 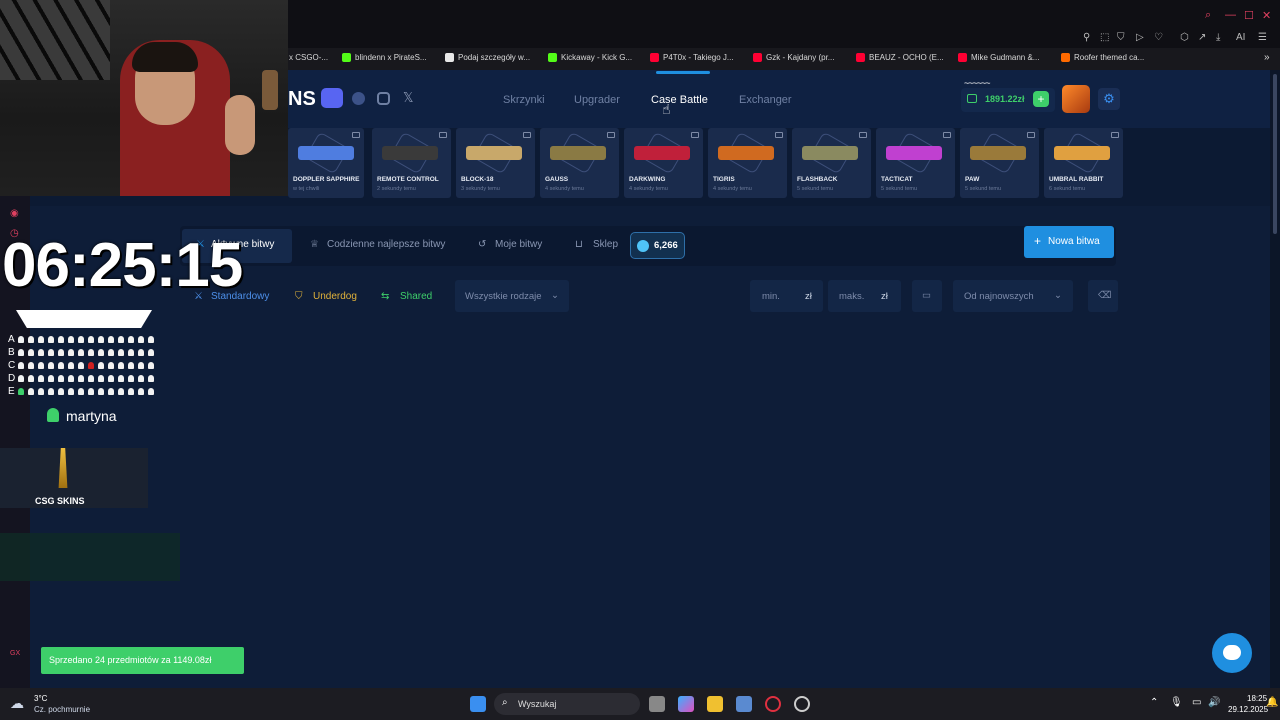 I want to click on mic-icon: 🎙, so click(x=1176, y=702).